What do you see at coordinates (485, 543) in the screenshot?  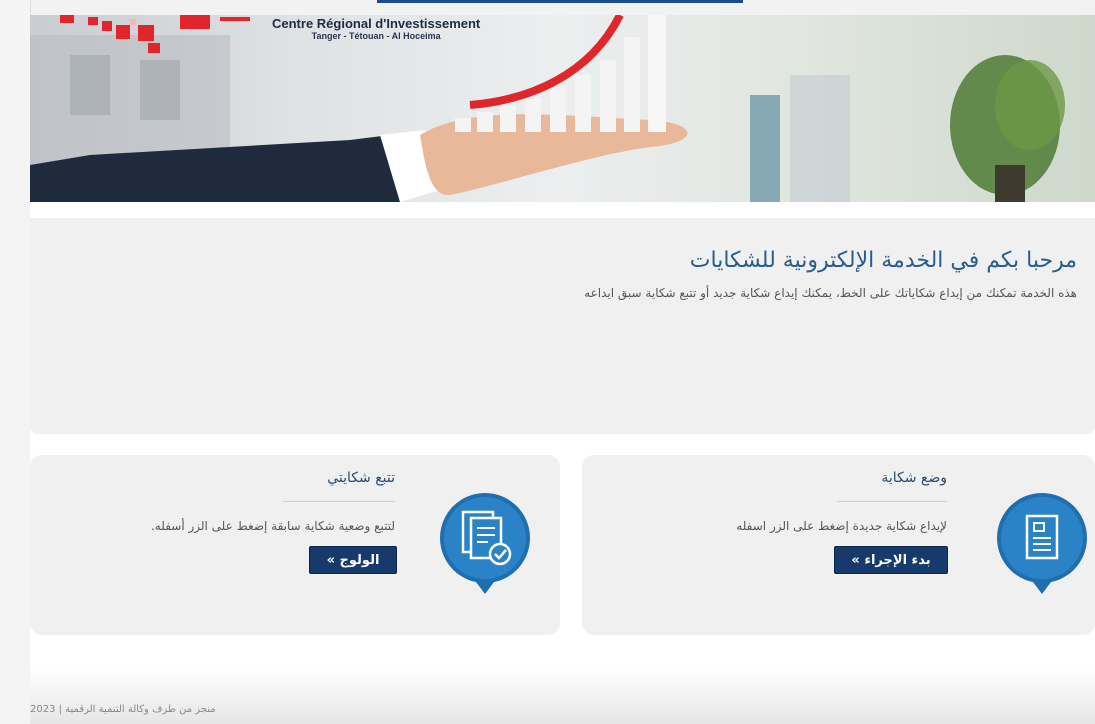 I see `document-check-icon` at bounding box center [485, 543].